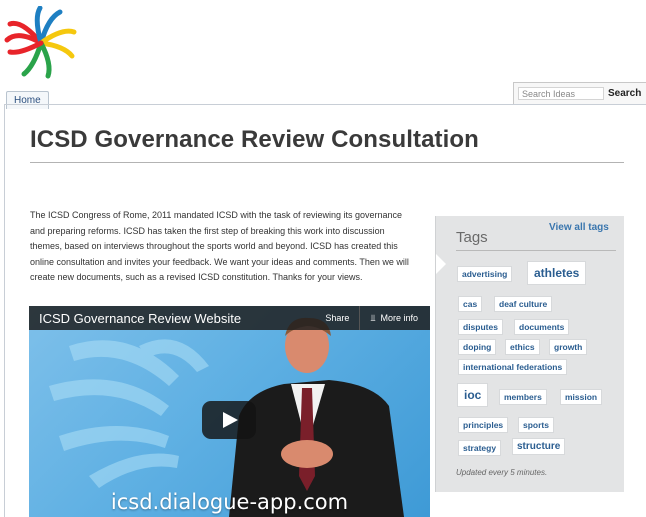 The image size is (646, 517). Describe the element at coordinates (568, 347) in the screenshot. I see `tag-growth: growth` at that location.